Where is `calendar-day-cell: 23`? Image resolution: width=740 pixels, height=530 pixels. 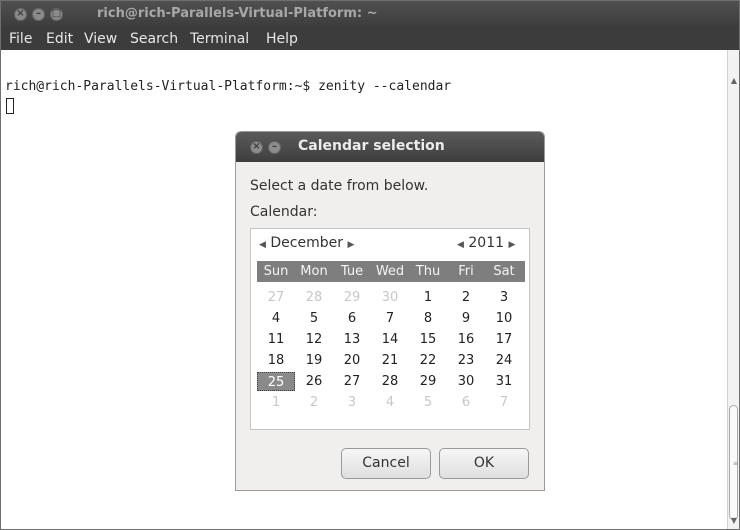
calendar-day-cell: 23 is located at coordinates (466, 360).